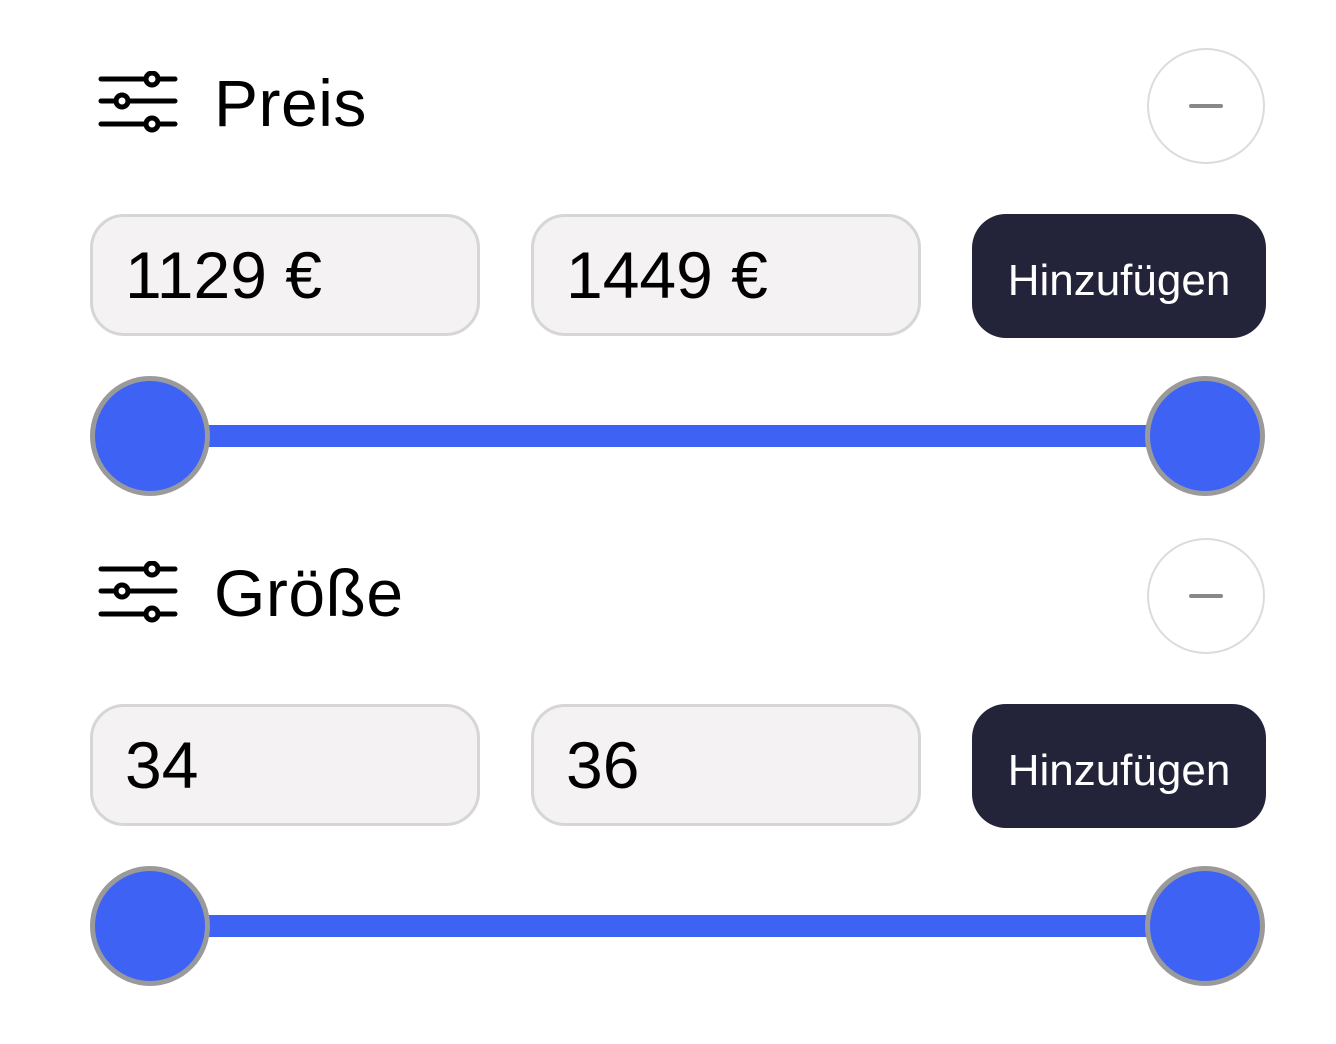  What do you see at coordinates (150, 926) in the screenshot?
I see `size-slider-min-handle` at bounding box center [150, 926].